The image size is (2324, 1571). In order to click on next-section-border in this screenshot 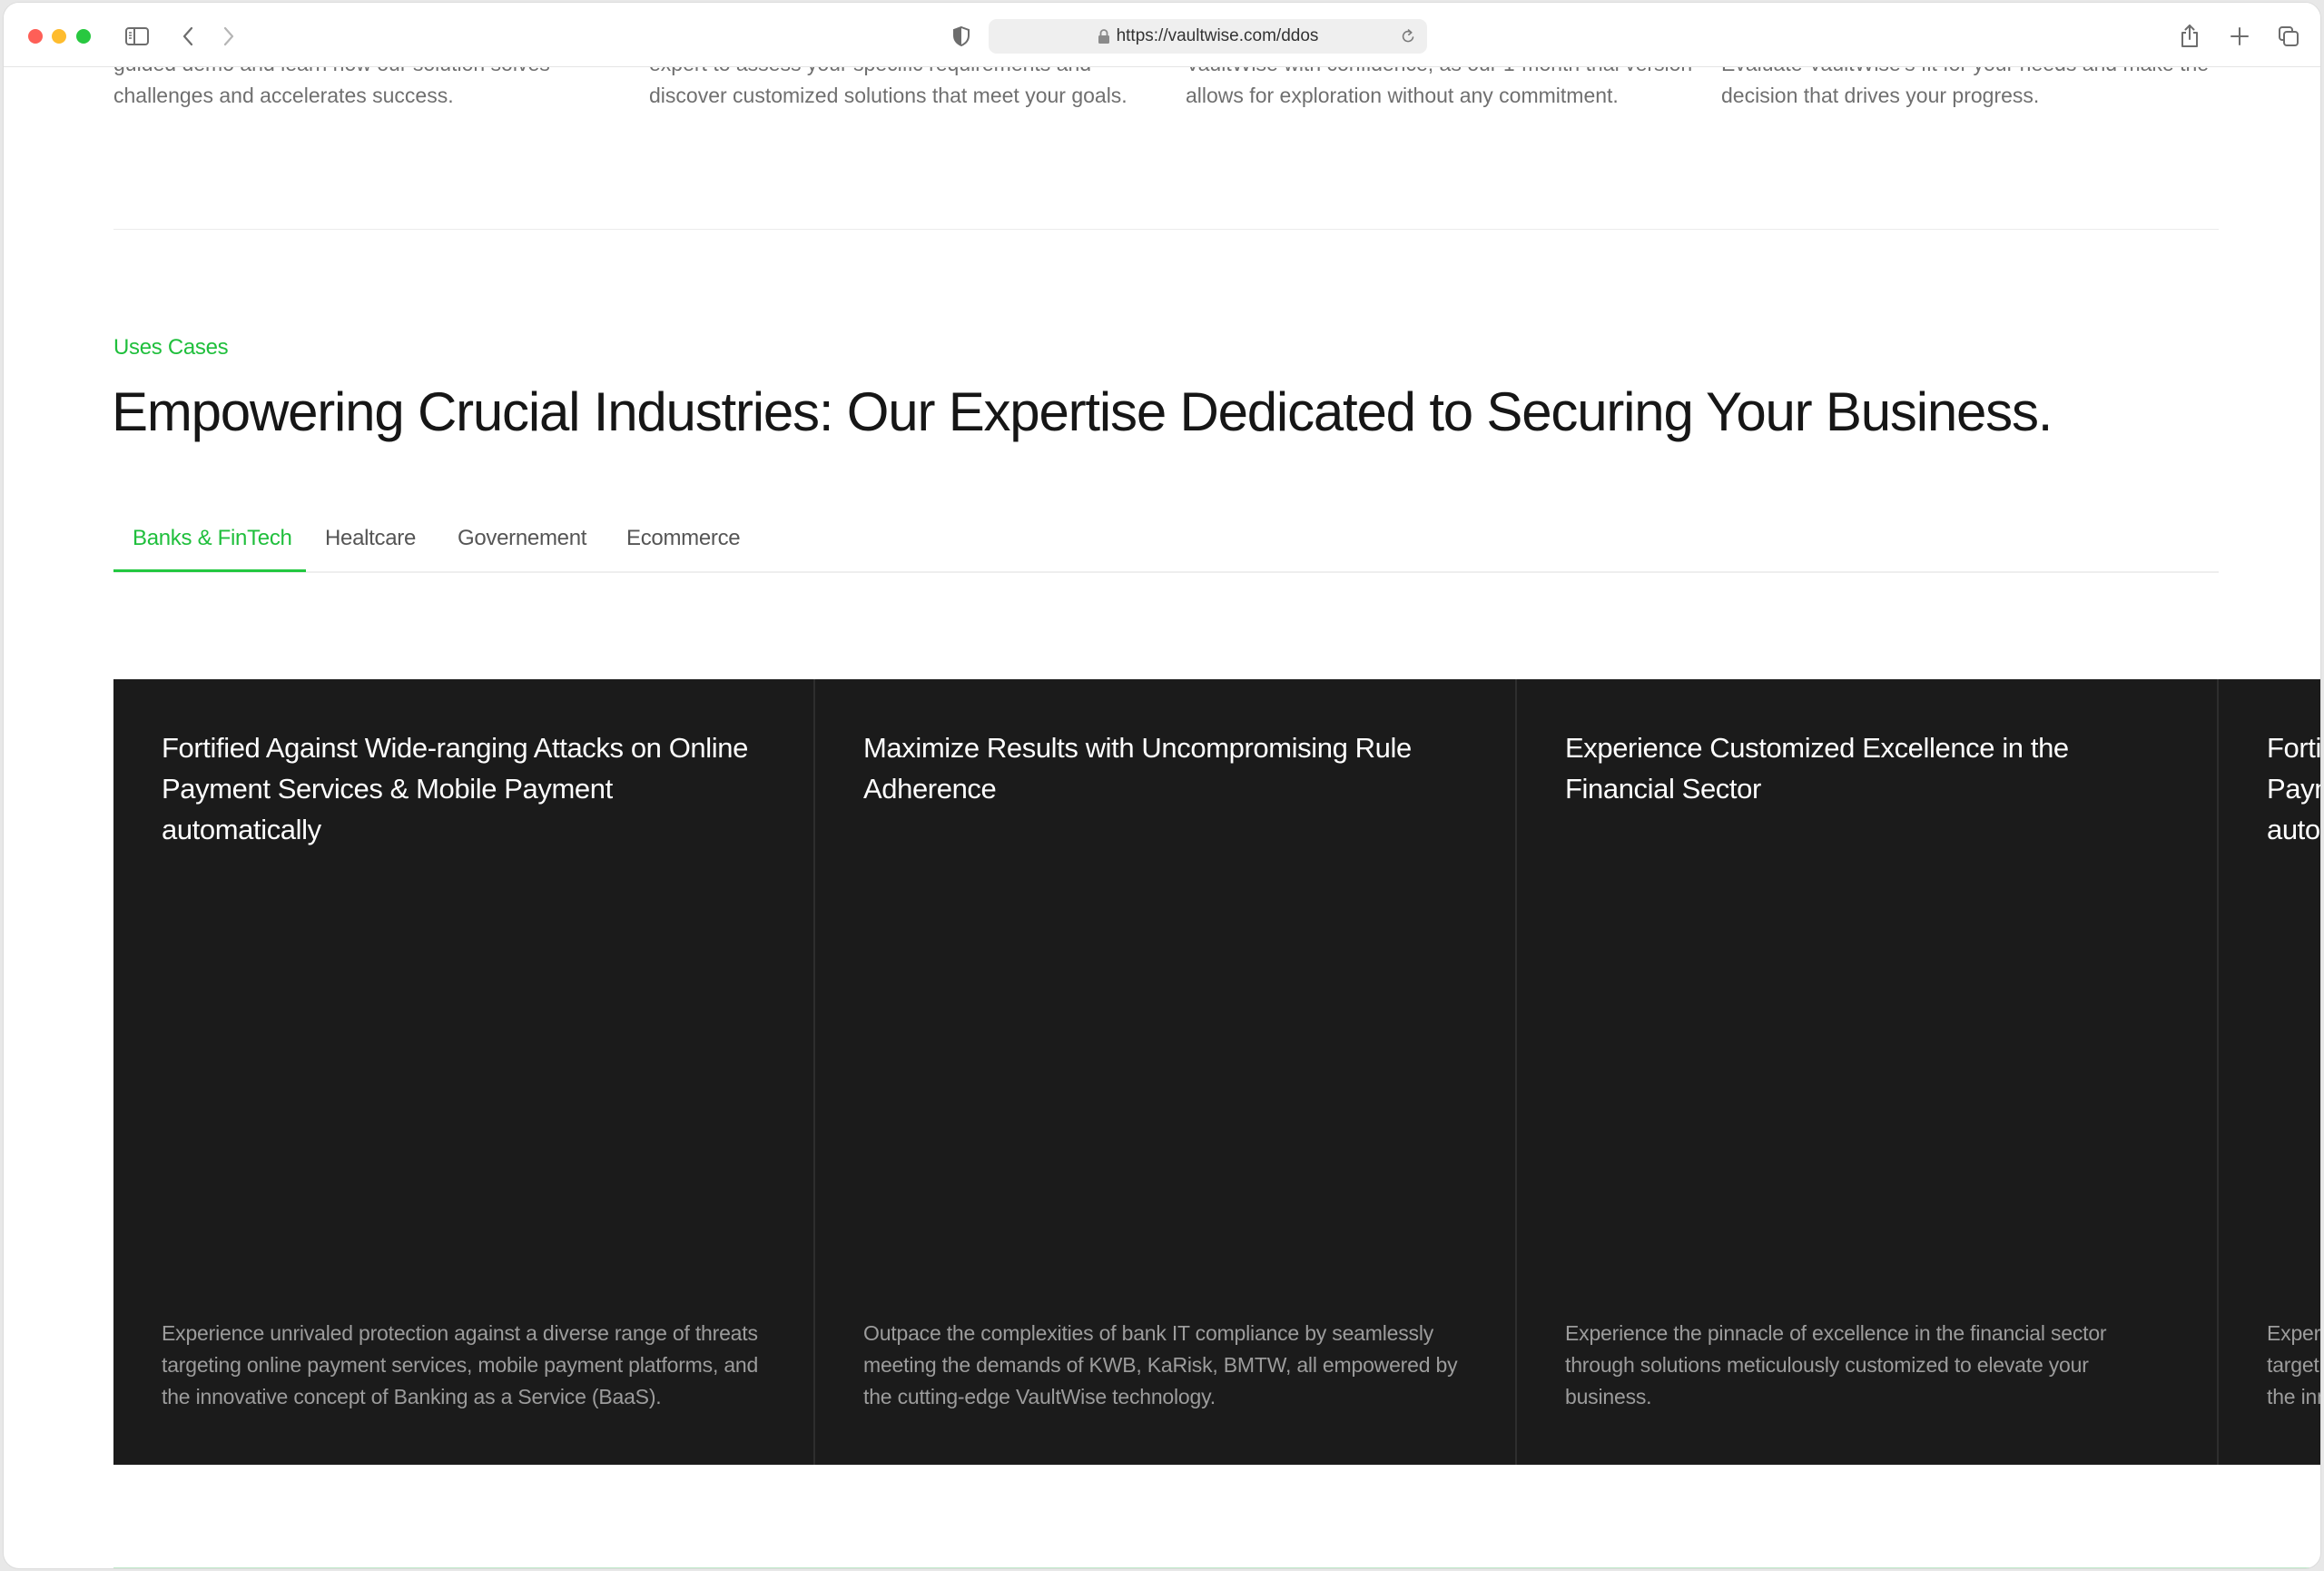, I will do `click(1216, 1567)`.